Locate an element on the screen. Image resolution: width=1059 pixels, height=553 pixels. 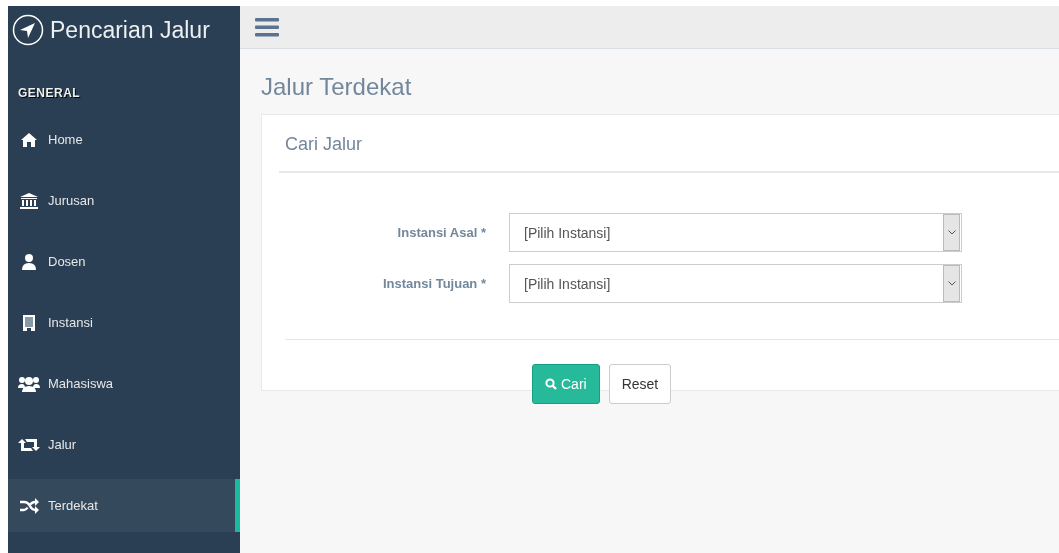
bank-icon is located at coordinates (29, 200).